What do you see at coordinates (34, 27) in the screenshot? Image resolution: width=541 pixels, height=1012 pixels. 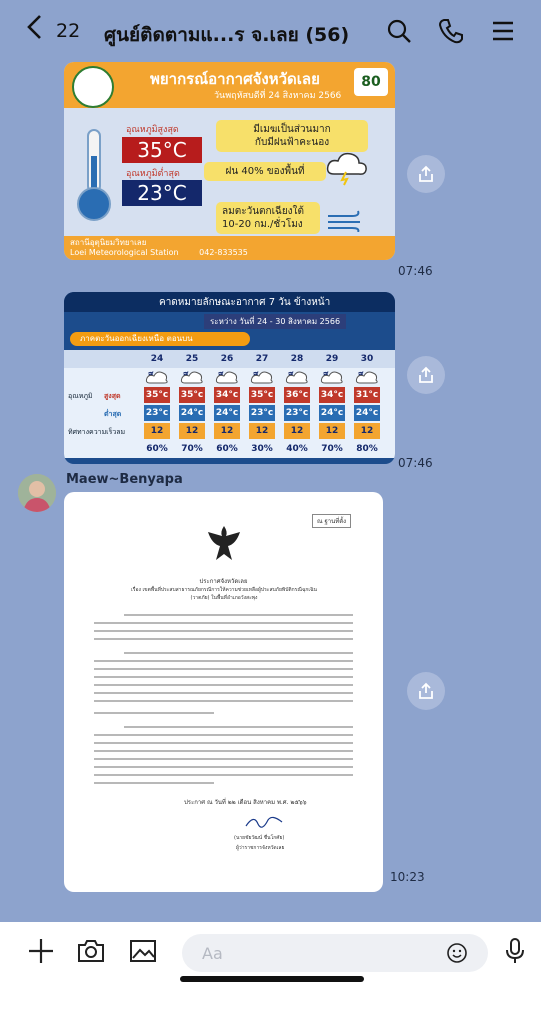 I see `chevron-left-icon` at bounding box center [34, 27].